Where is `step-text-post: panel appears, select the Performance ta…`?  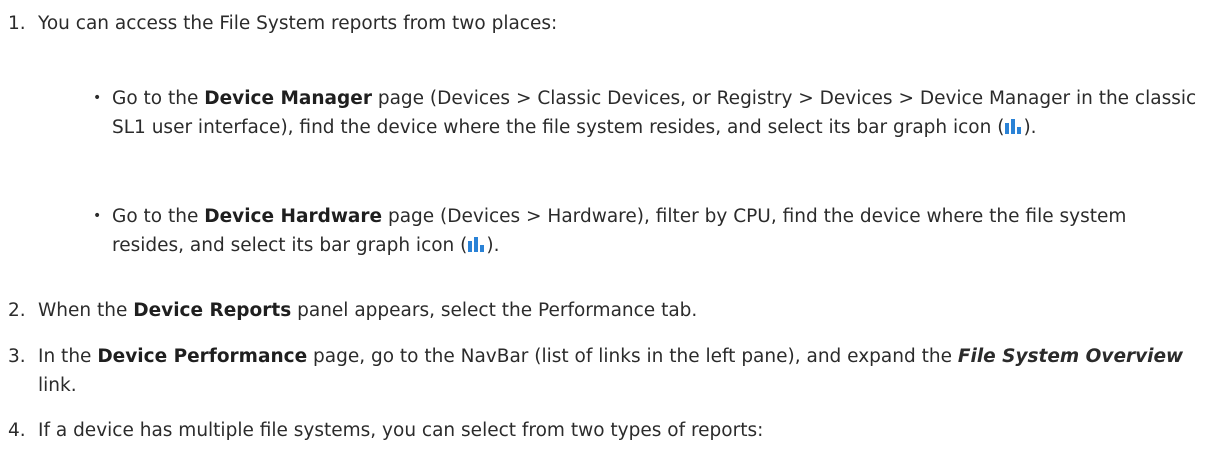
step-text-post: panel appears, select the Performance ta… is located at coordinates (494, 310).